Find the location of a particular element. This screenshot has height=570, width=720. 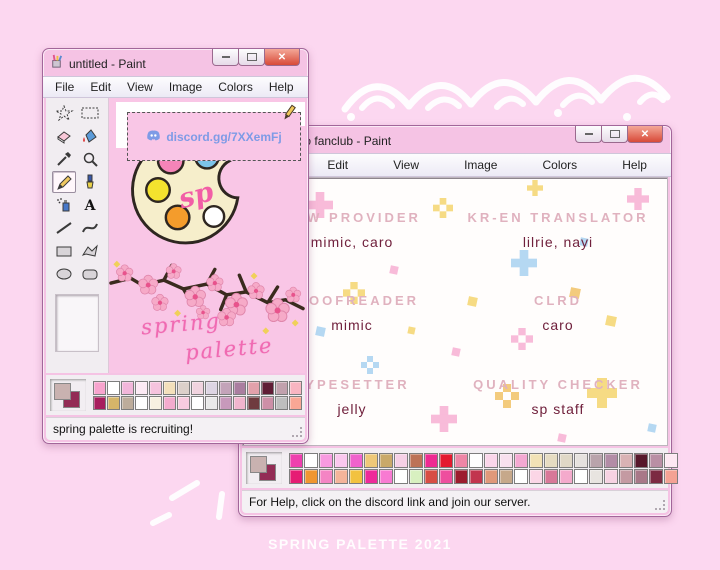

tool-magnifier is located at coordinates (90, 159).